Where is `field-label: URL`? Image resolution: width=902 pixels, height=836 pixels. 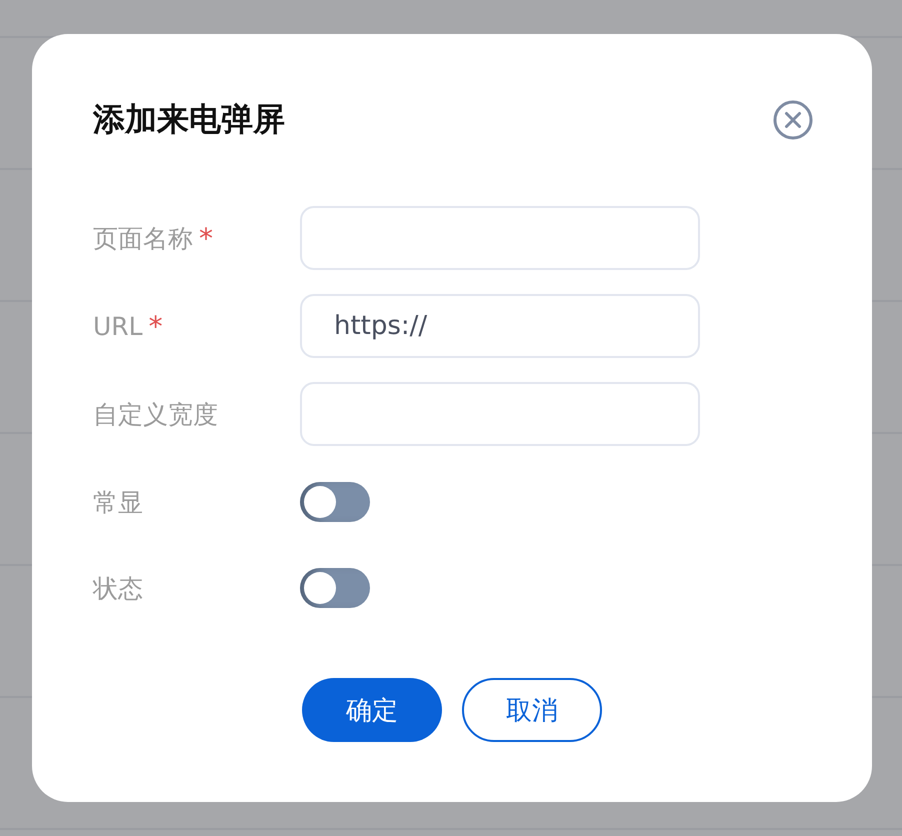 field-label: URL is located at coordinates (118, 326).